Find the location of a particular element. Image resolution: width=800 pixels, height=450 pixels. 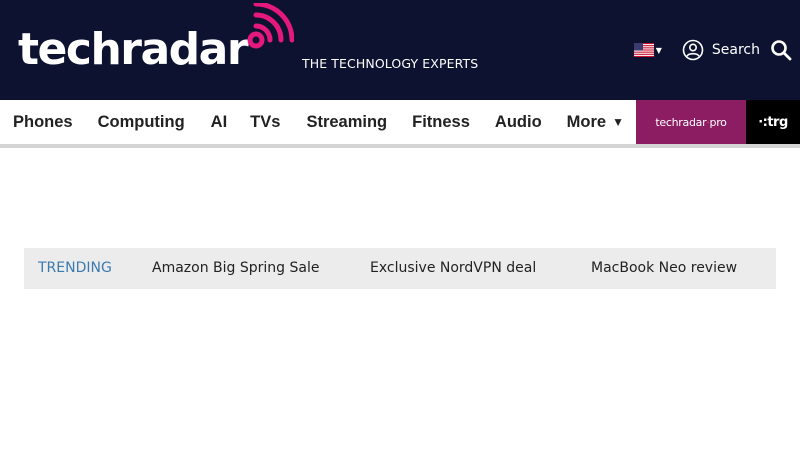

nav-item-ai: AI is located at coordinates (219, 122).